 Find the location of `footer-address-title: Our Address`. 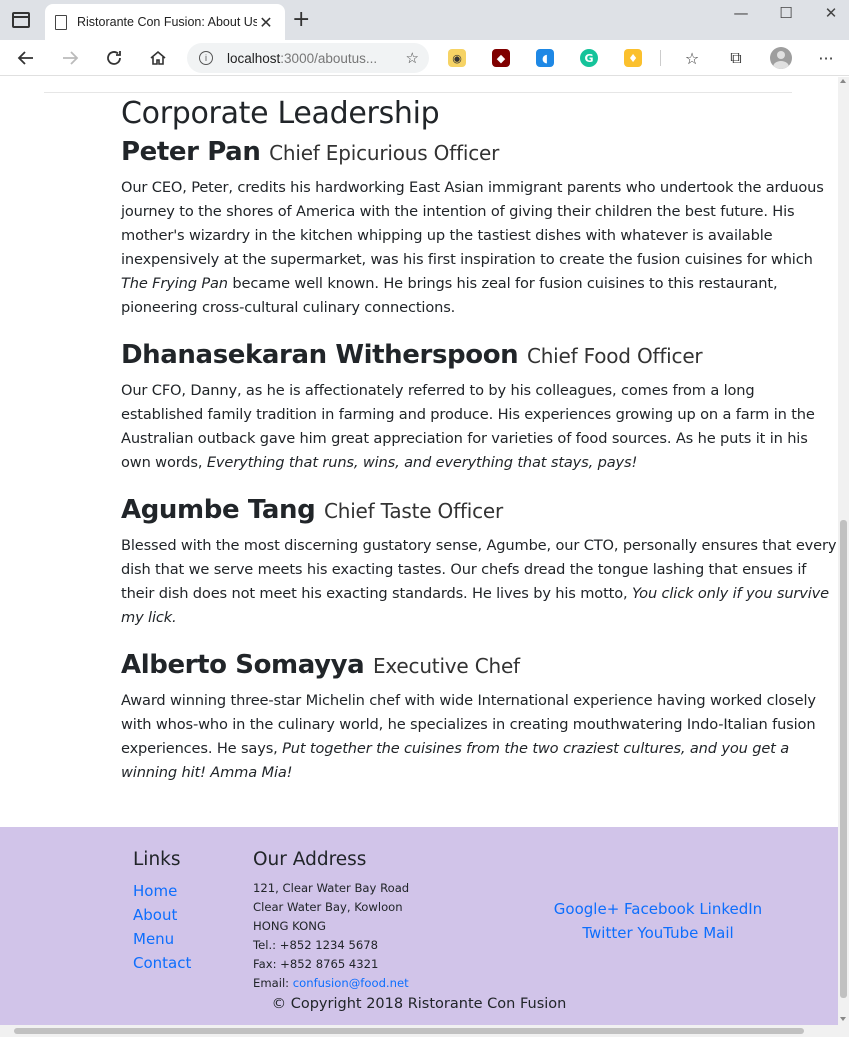

footer-address-title: Our Address is located at coordinates (310, 859).